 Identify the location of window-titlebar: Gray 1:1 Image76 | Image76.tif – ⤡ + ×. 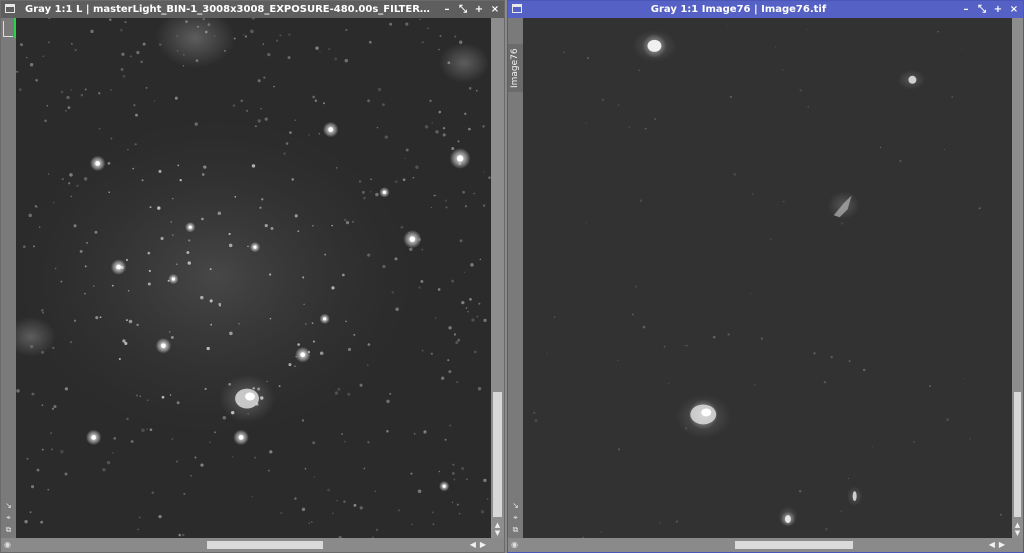
(765, 9).